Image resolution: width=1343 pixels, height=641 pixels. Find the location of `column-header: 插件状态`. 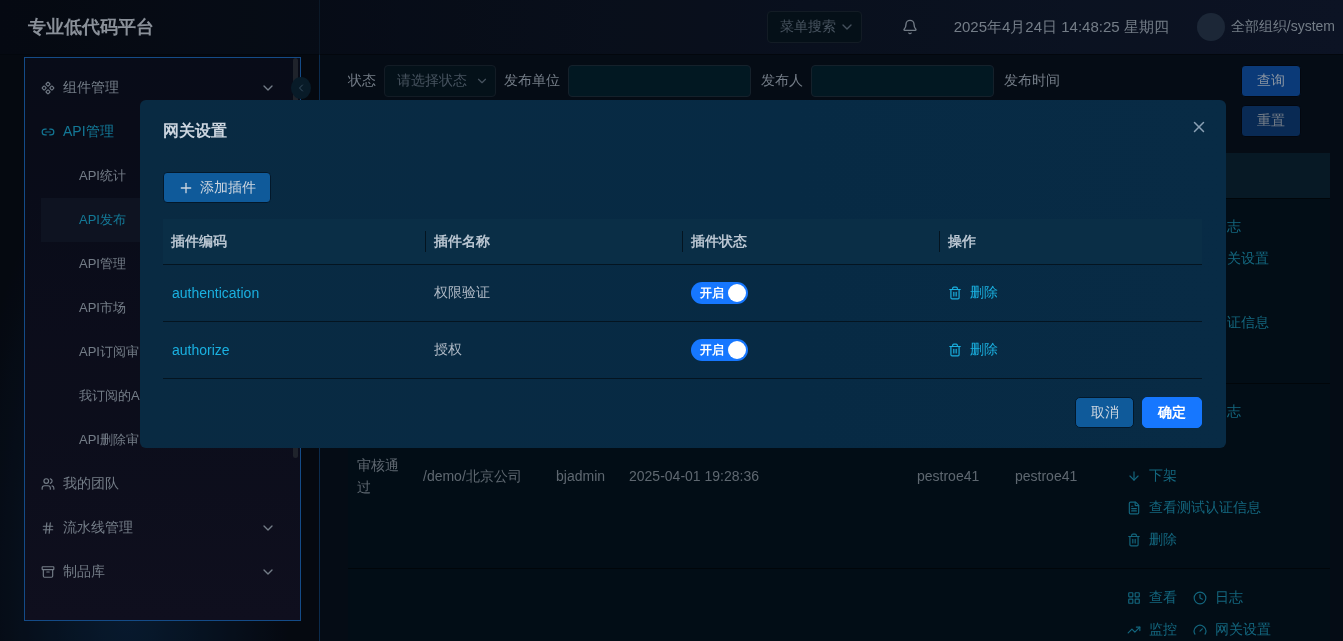

column-header: 插件状态 is located at coordinates (719, 241).